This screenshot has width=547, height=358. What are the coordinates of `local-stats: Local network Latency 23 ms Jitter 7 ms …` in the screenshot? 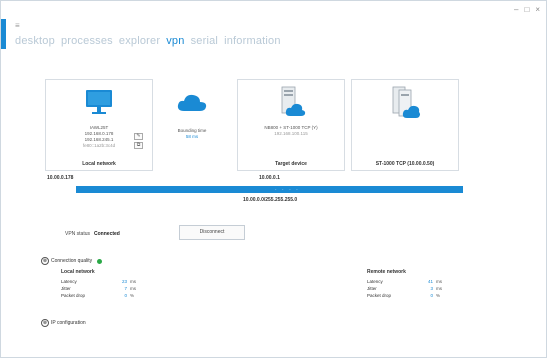 It's located at (98, 284).